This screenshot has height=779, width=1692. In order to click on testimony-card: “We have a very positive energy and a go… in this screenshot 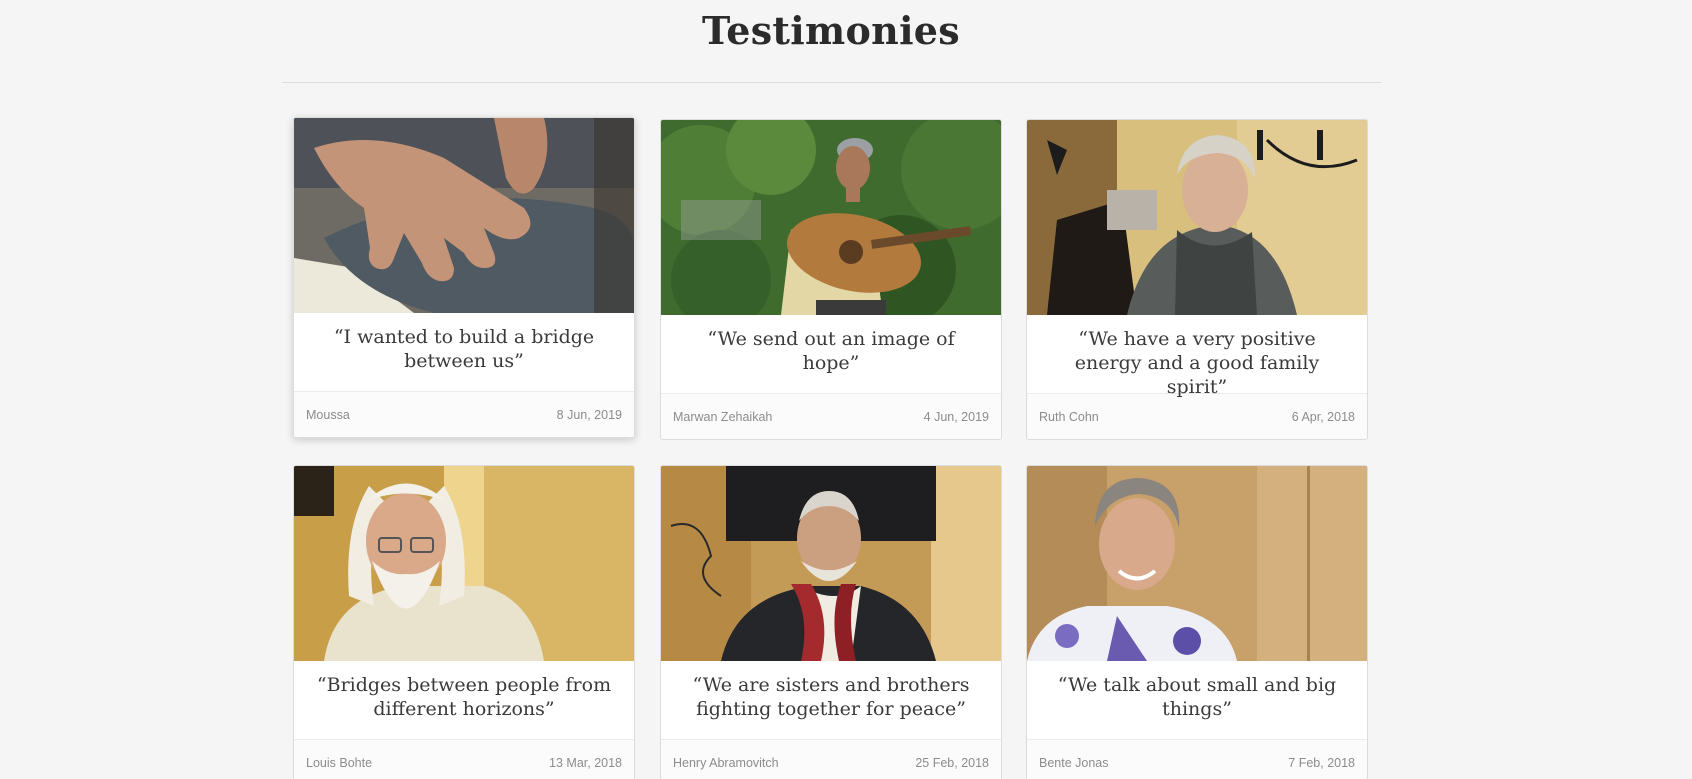, I will do `click(1197, 279)`.